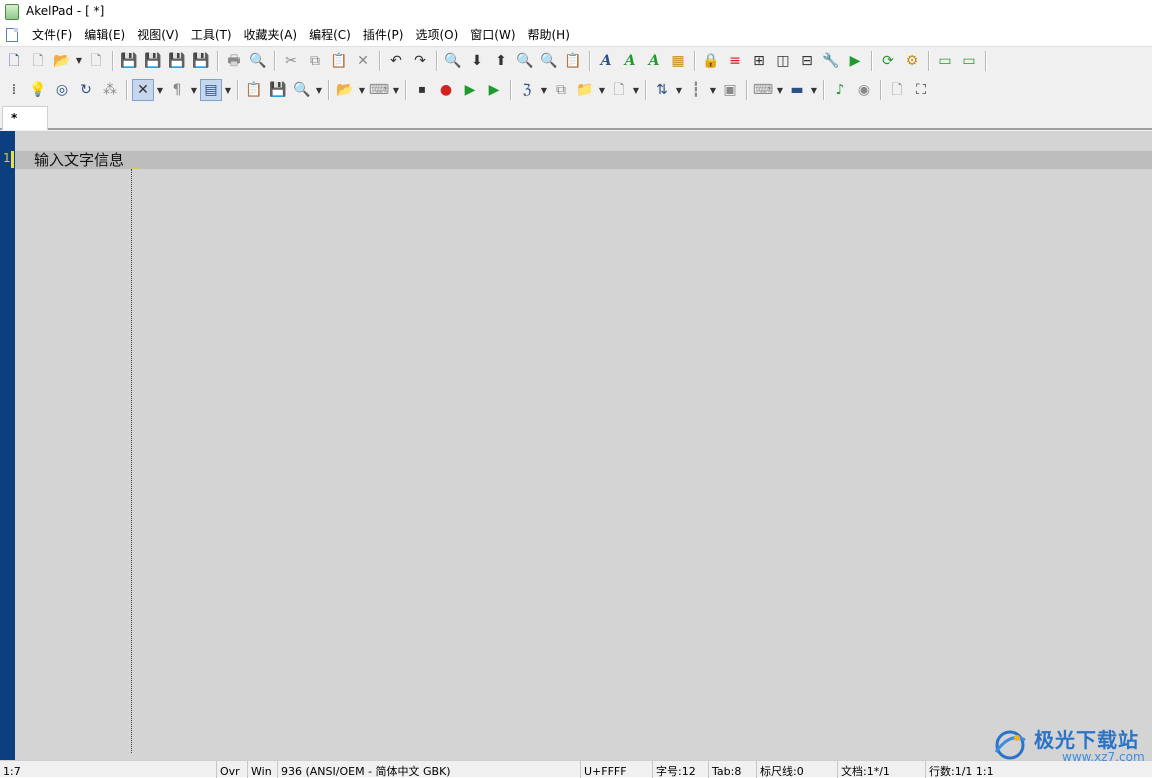 Image resolution: width=1152 pixels, height=778 pixels. I want to click on copy-icon: ⧉, so click(315, 61).